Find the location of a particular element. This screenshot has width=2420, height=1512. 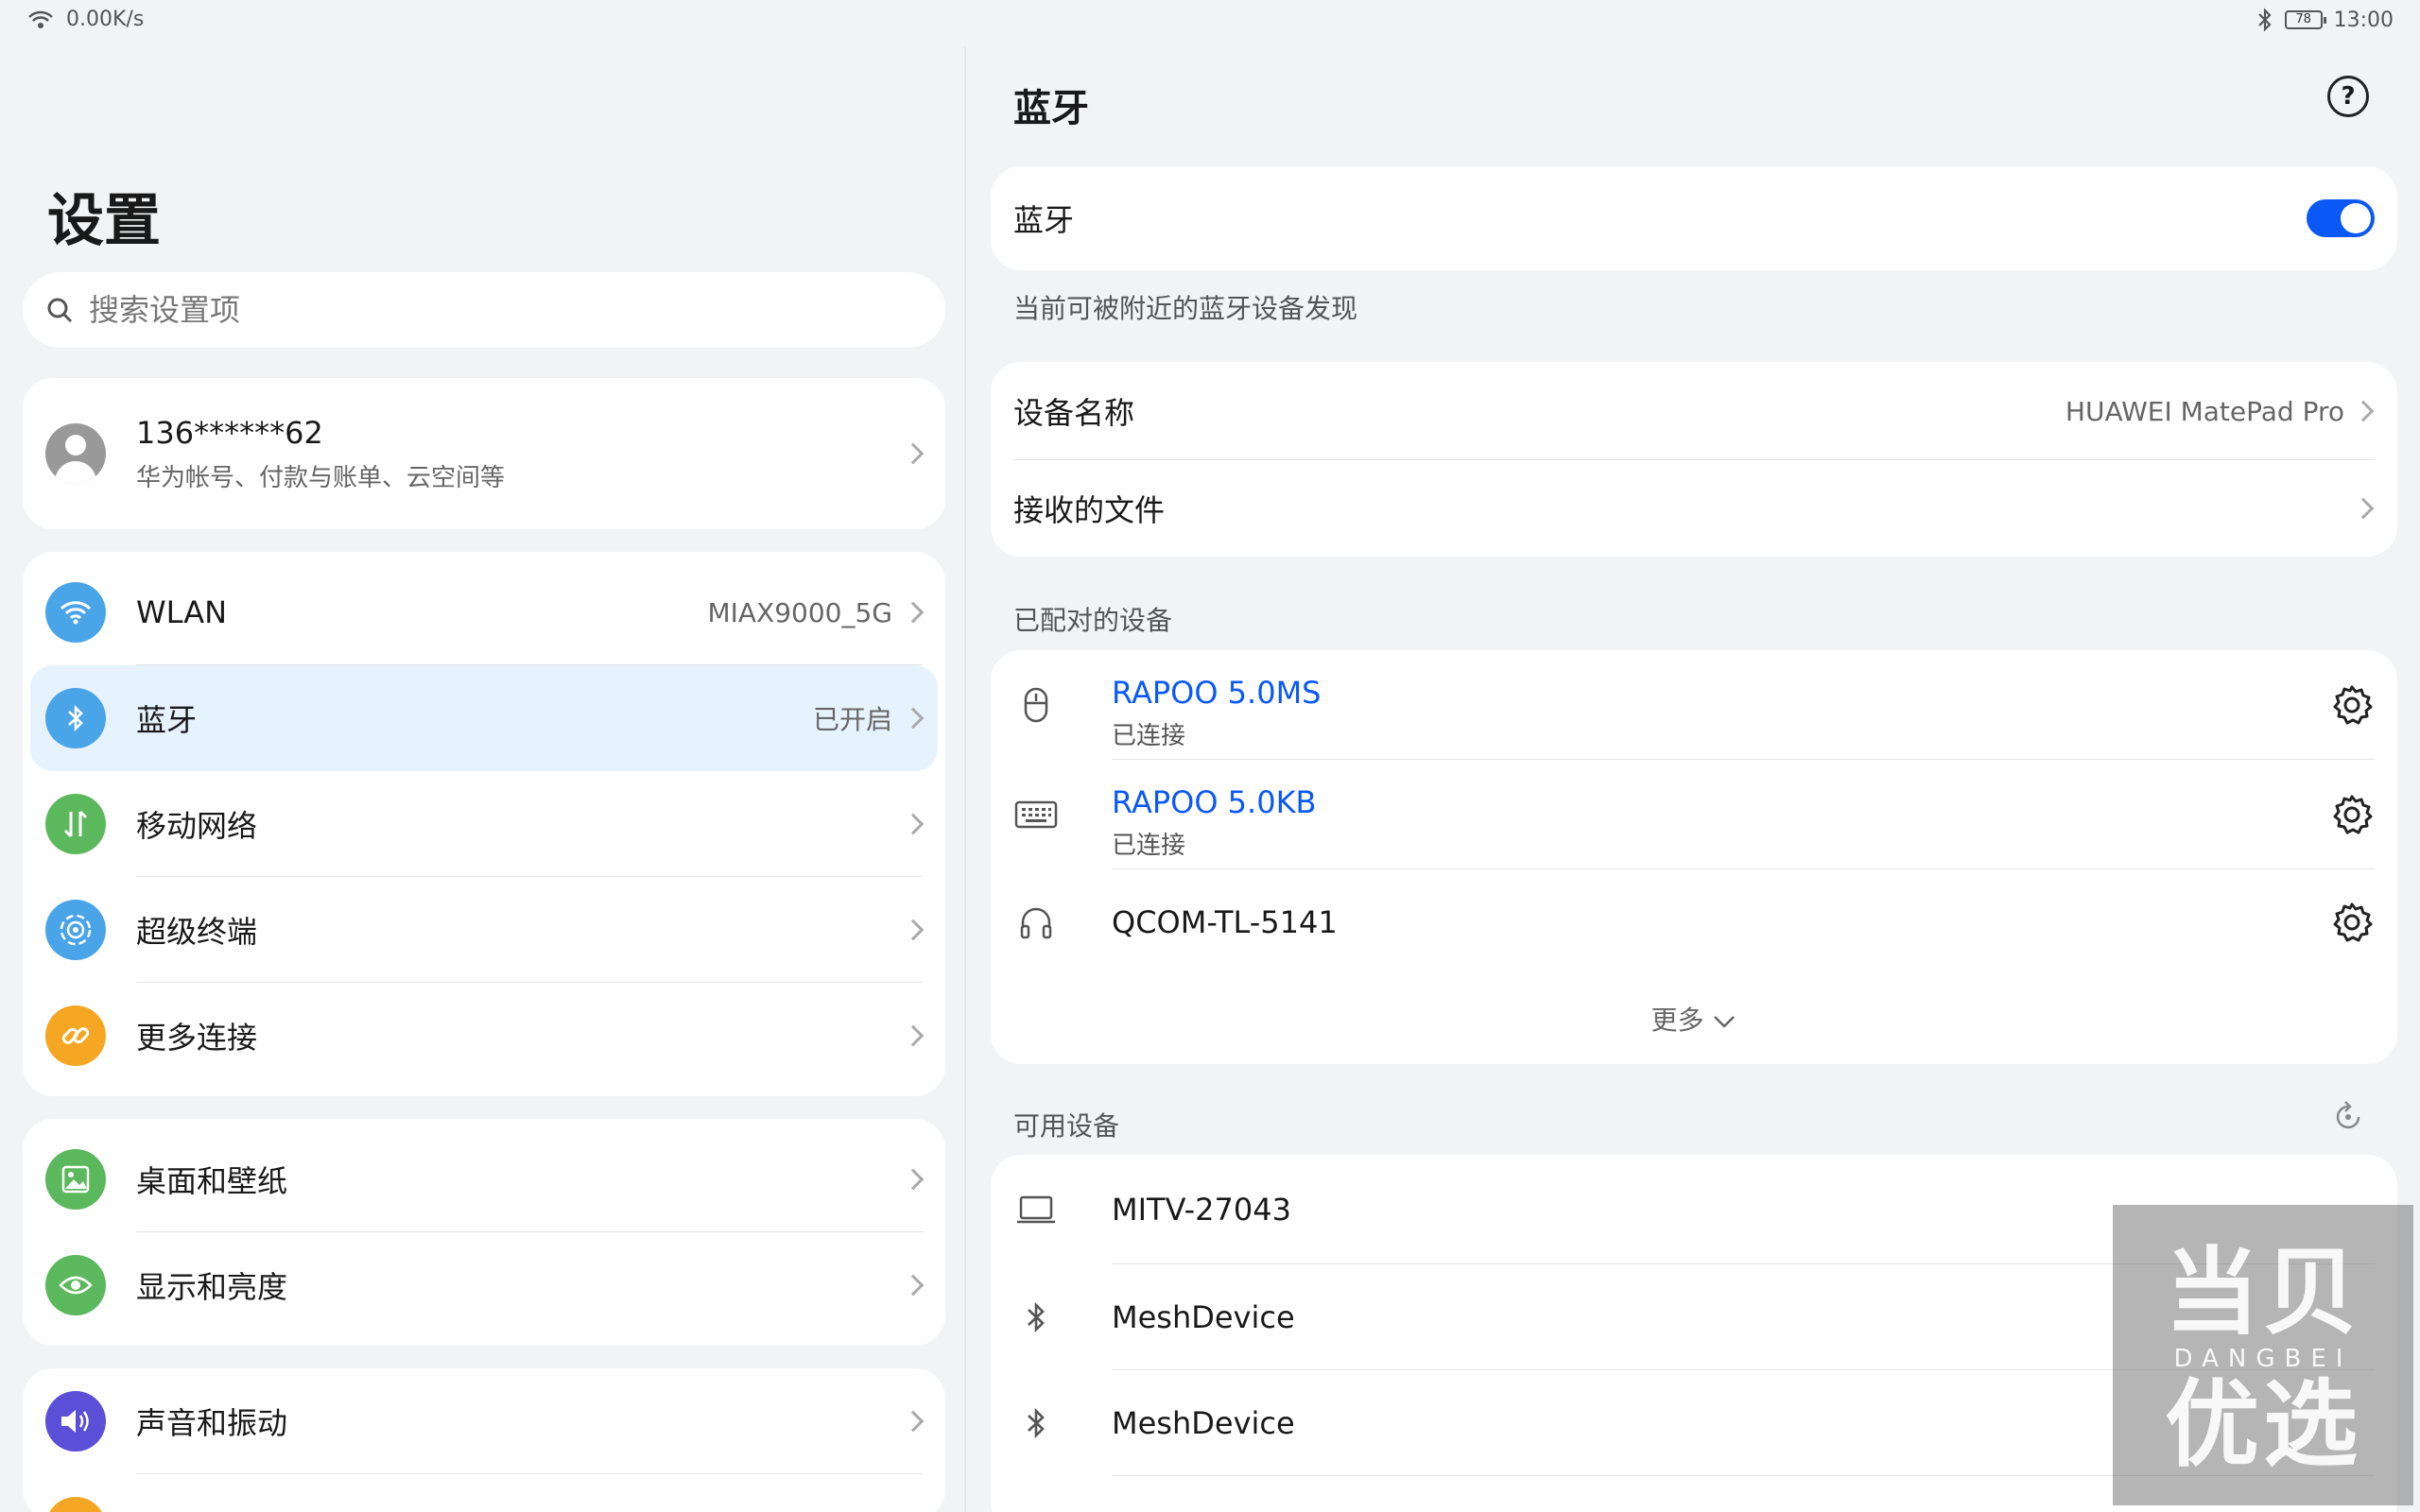

laptop-icon is located at coordinates (1036, 1209).